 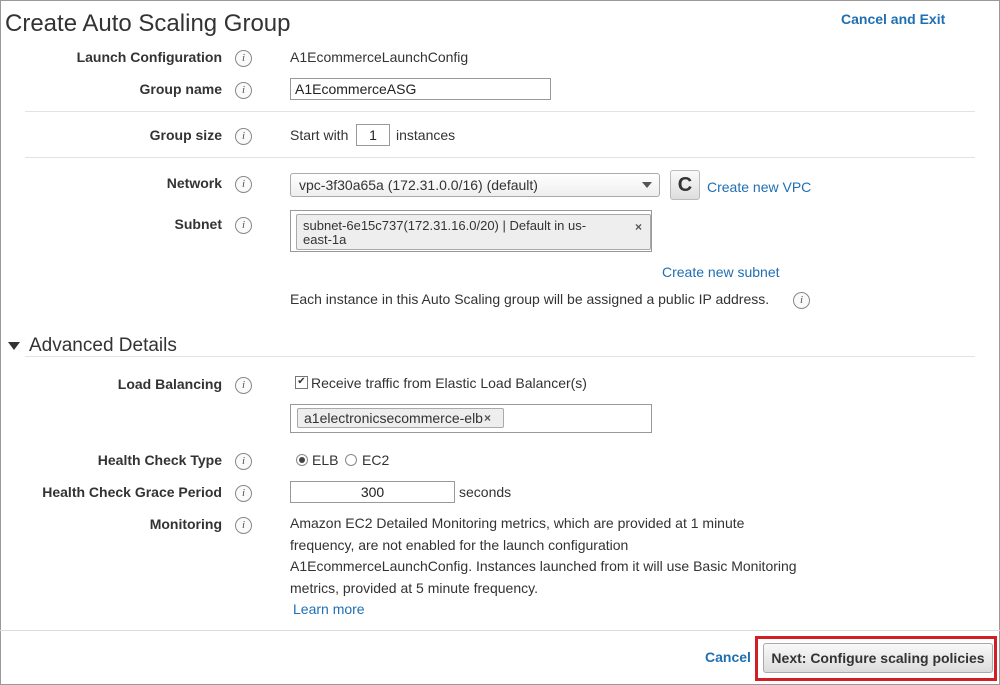 I want to click on remove-load-balancer-icon: ×, so click(x=487, y=418).